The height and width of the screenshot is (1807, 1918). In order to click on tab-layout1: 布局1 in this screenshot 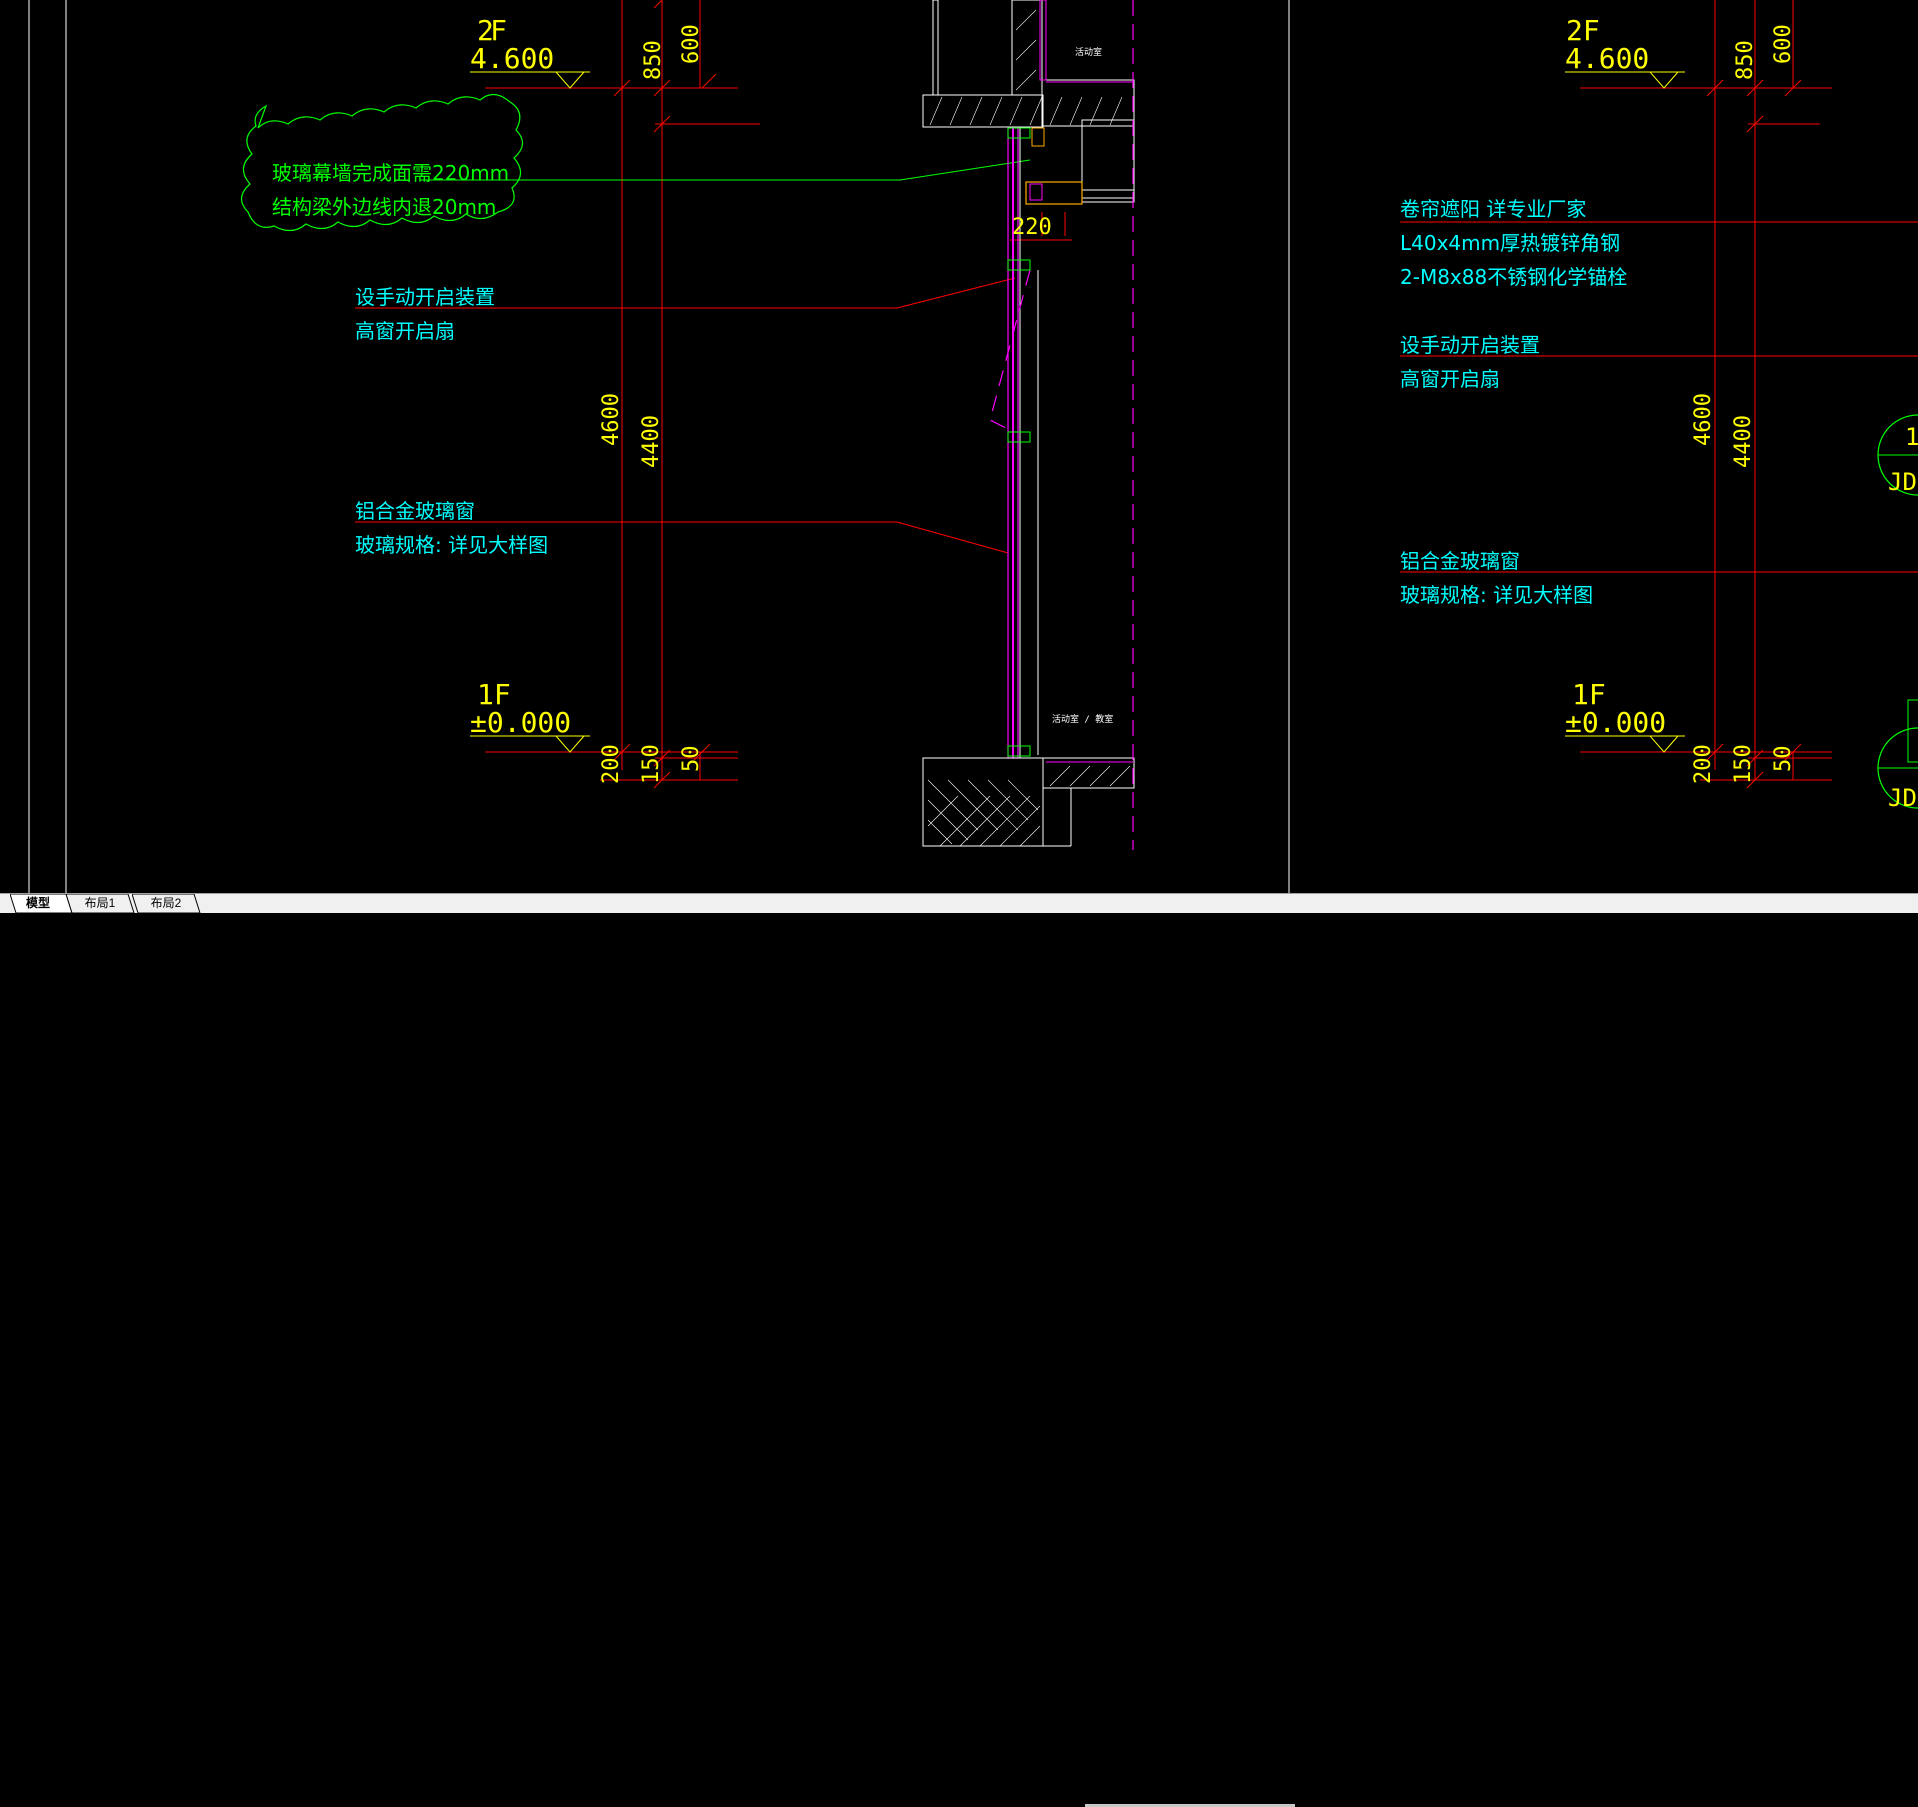, I will do `click(100, 904)`.